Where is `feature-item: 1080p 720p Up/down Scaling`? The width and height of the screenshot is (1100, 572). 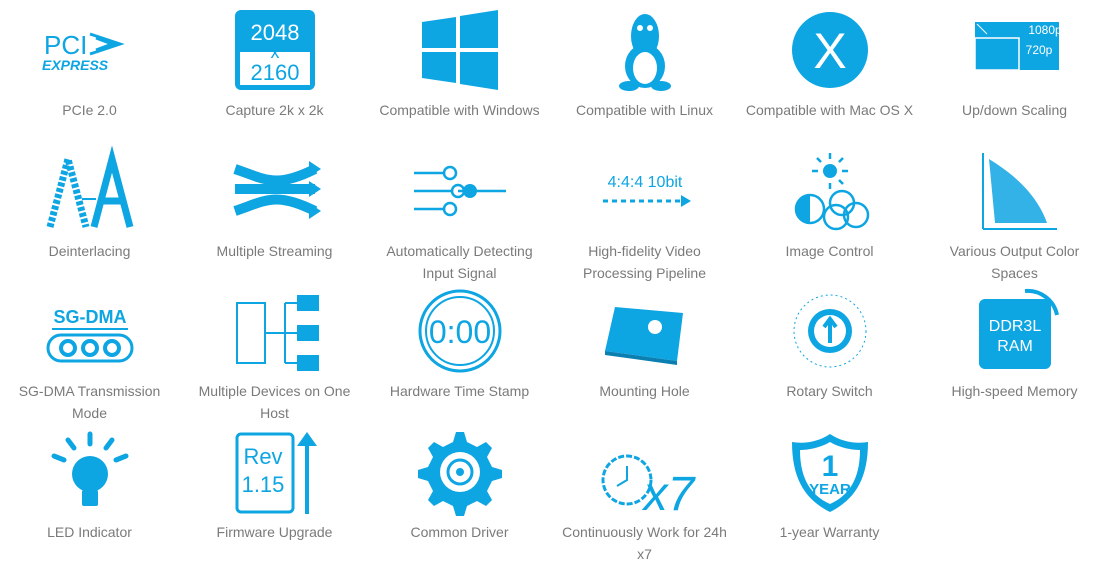
feature-item: 1080p 720p Up/down Scaling is located at coordinates (1011, 70).